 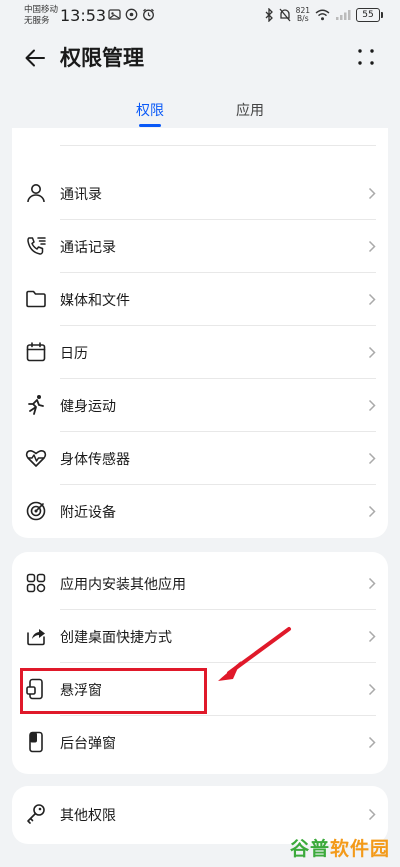 What do you see at coordinates (123, 585) in the screenshot?
I see `permission-label: 应用内安装其他应用` at bounding box center [123, 585].